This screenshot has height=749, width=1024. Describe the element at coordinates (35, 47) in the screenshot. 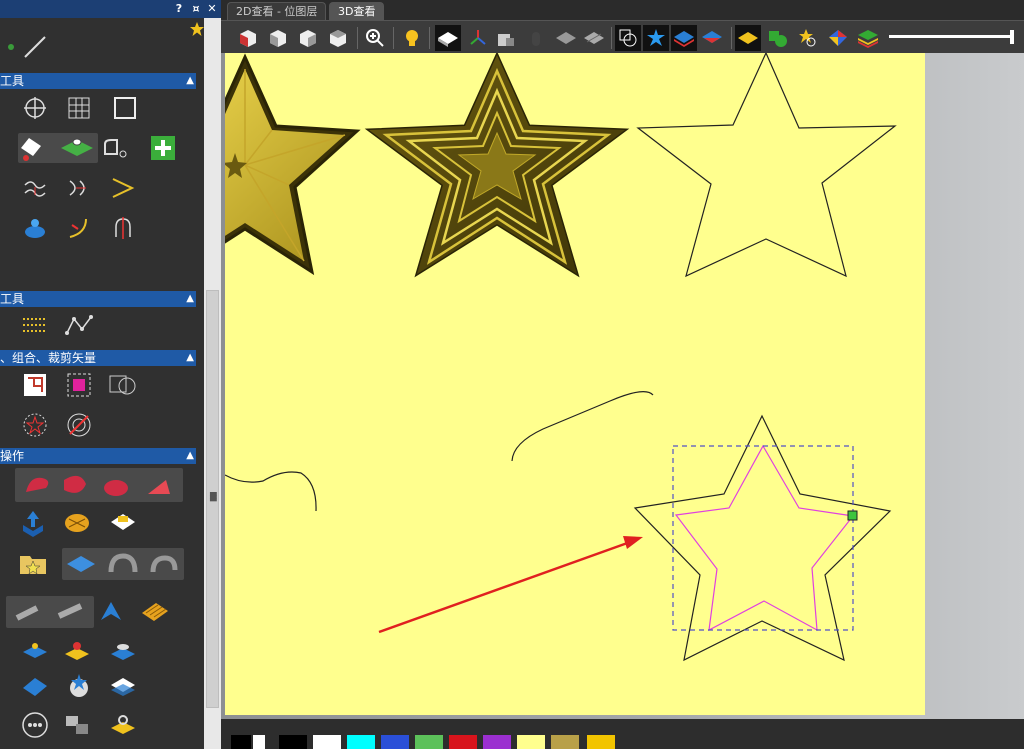

I see `line-tool-icon` at that location.